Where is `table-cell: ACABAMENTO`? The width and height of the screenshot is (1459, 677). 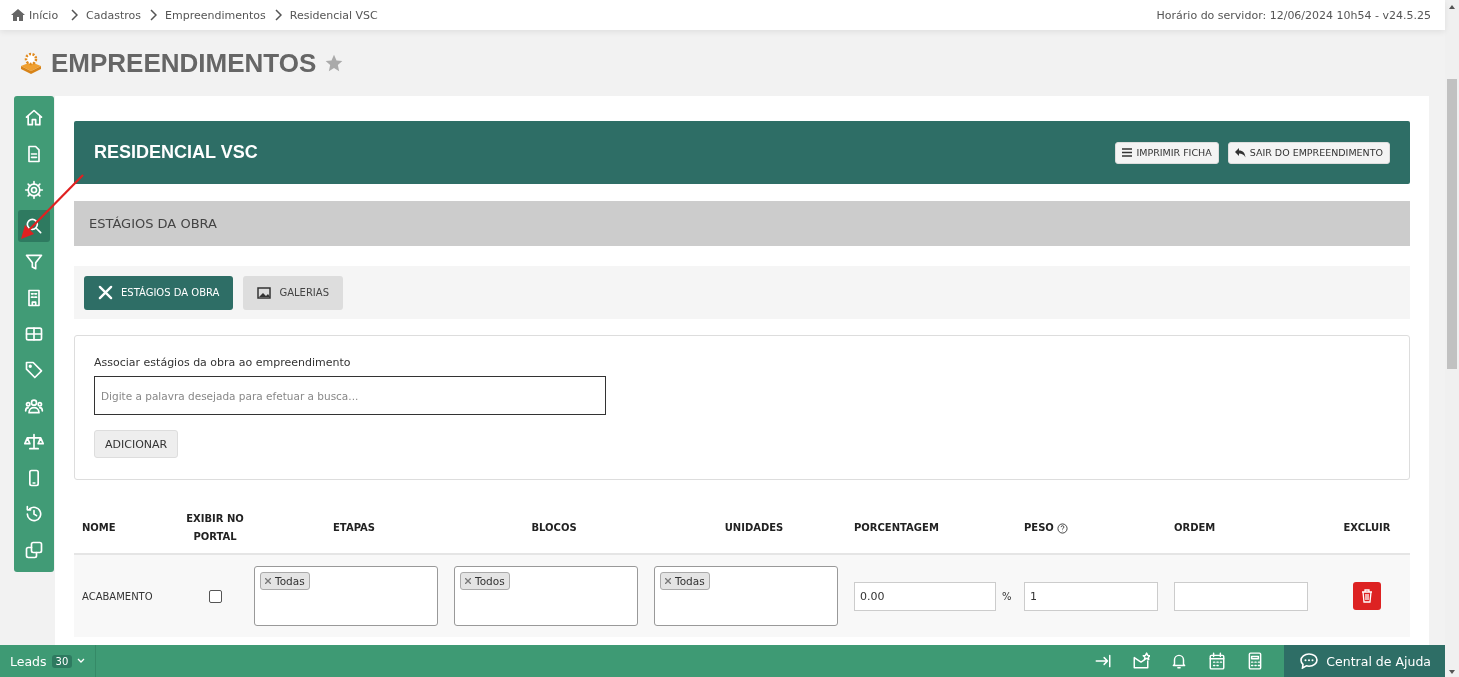
table-cell: ACABAMENTO is located at coordinates (117, 596).